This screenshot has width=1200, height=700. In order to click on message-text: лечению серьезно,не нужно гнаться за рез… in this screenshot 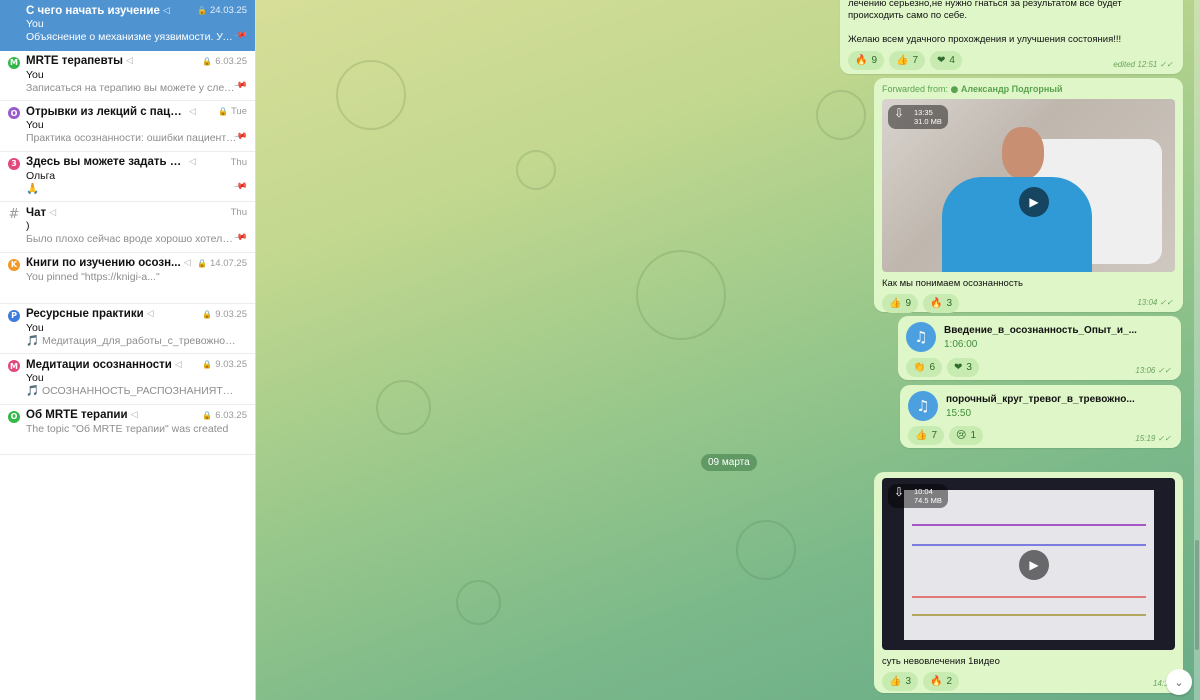, I will do `click(1011, 37)`.